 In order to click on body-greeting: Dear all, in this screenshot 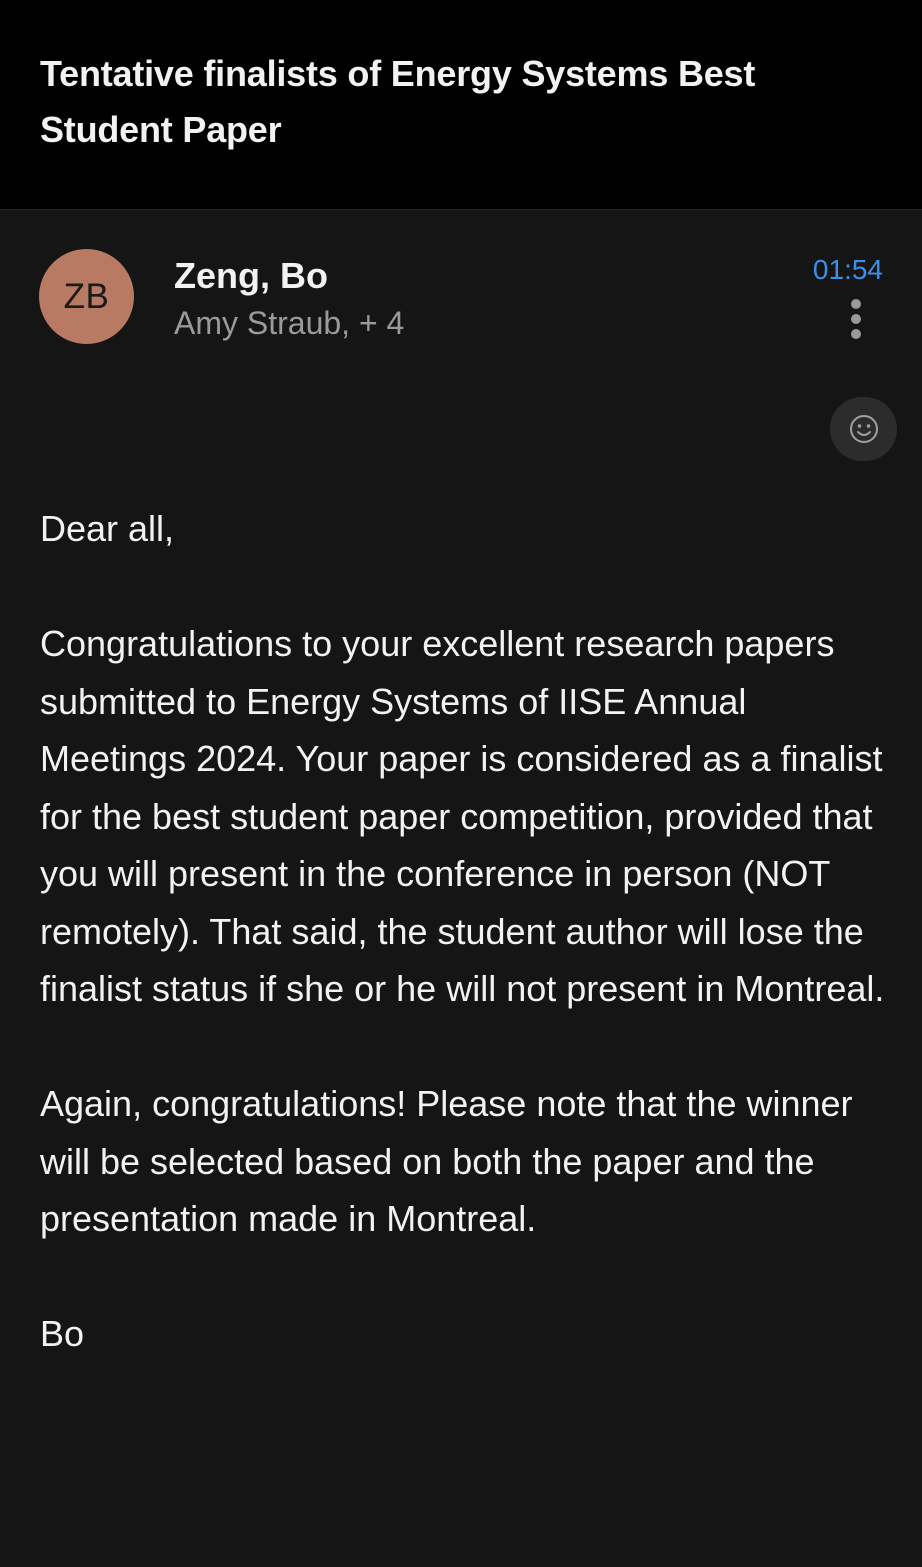, I will do `click(107, 528)`.